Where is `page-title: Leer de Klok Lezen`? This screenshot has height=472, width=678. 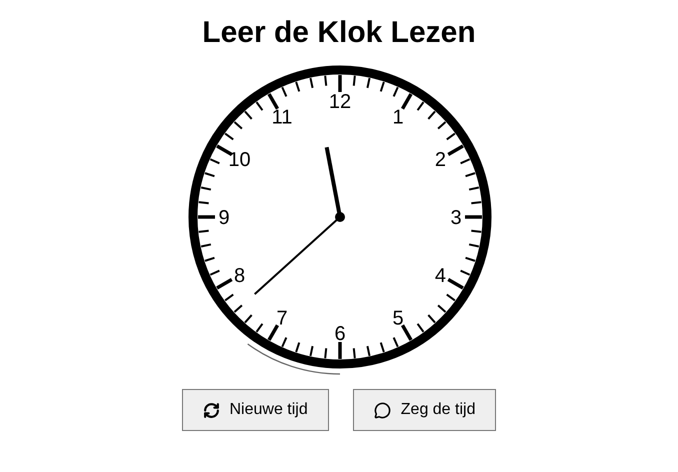
page-title: Leer de Klok Lezen is located at coordinates (339, 33).